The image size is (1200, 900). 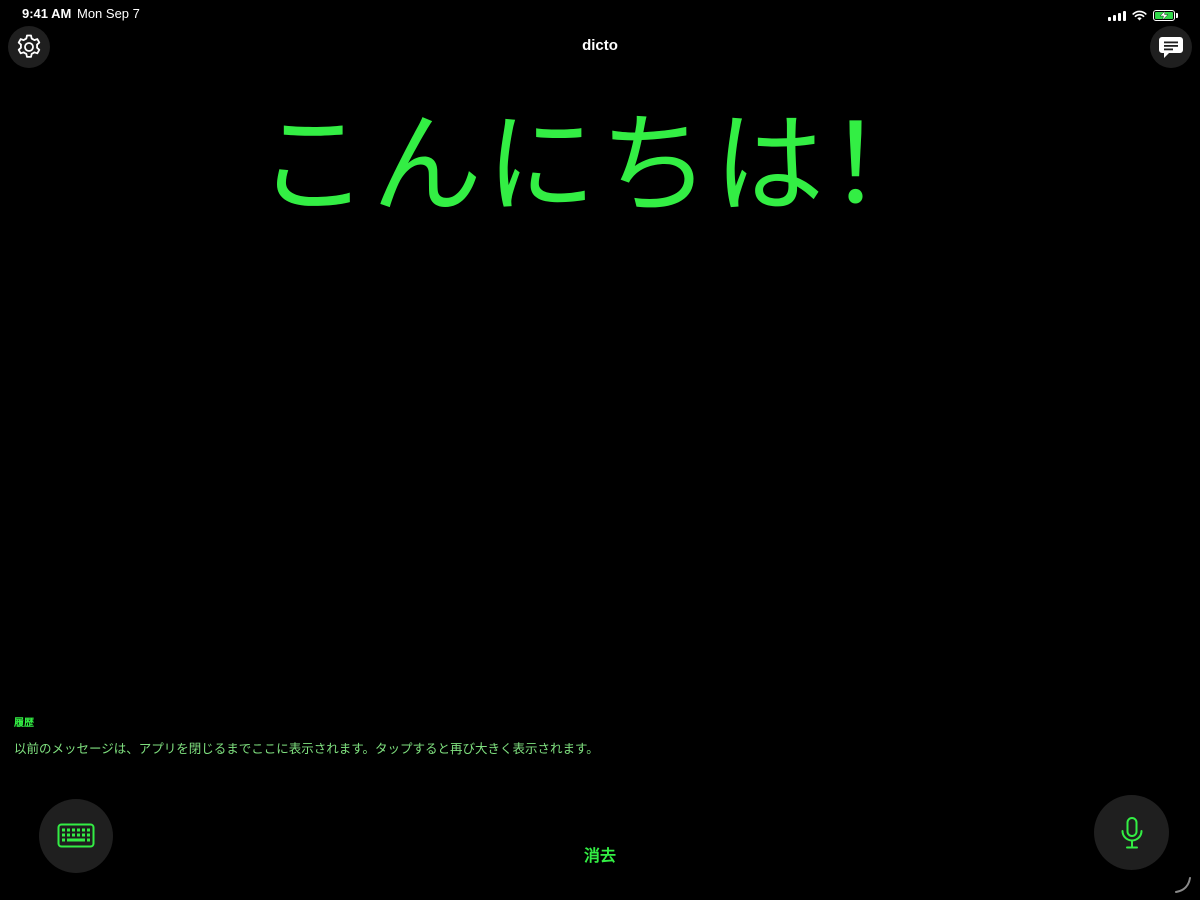 I want to click on app-title: dicto, so click(x=600, y=45).